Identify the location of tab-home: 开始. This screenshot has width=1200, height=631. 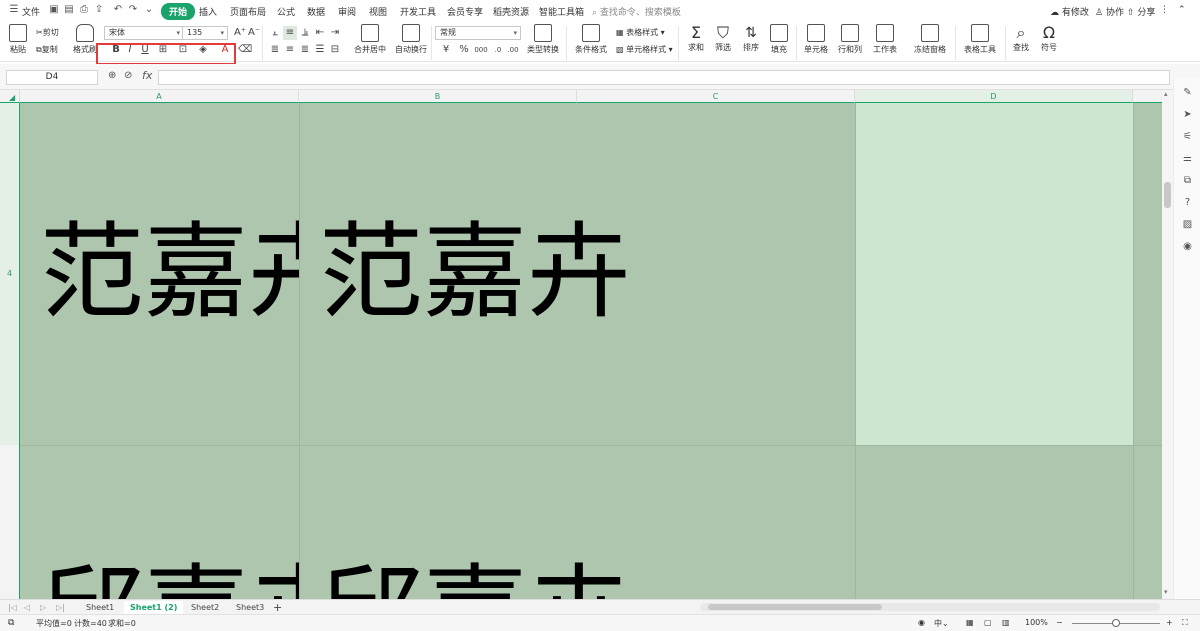
(178, 11).